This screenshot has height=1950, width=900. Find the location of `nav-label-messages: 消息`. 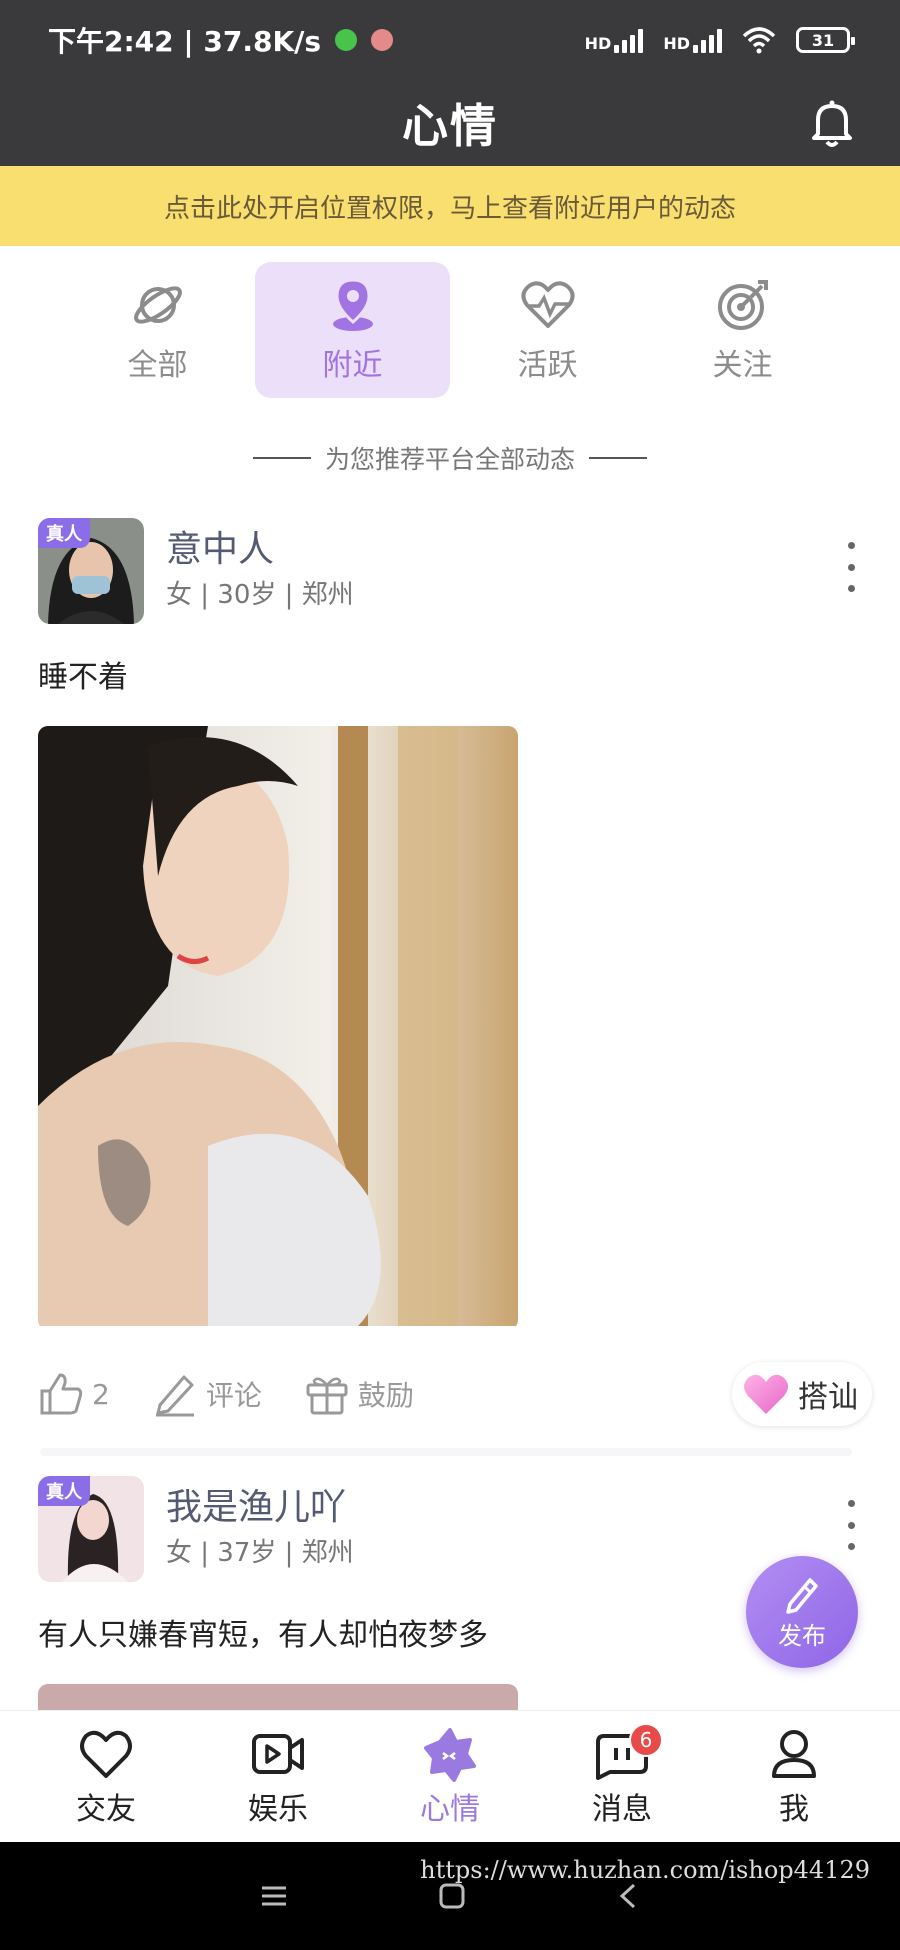

nav-label-messages: 消息 is located at coordinates (622, 1809).